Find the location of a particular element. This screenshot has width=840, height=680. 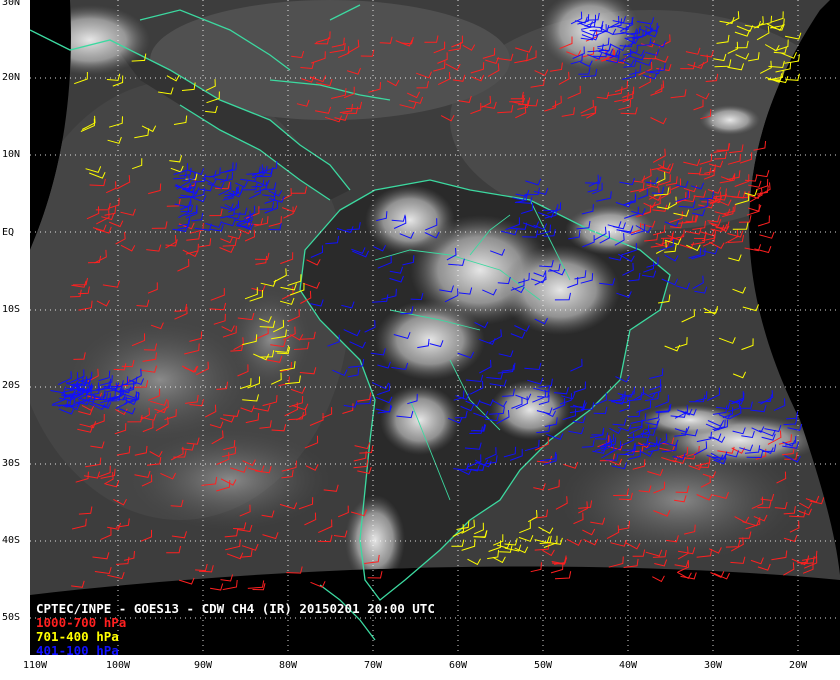

lon-label-40w: 40W is located at coordinates (628, 665).